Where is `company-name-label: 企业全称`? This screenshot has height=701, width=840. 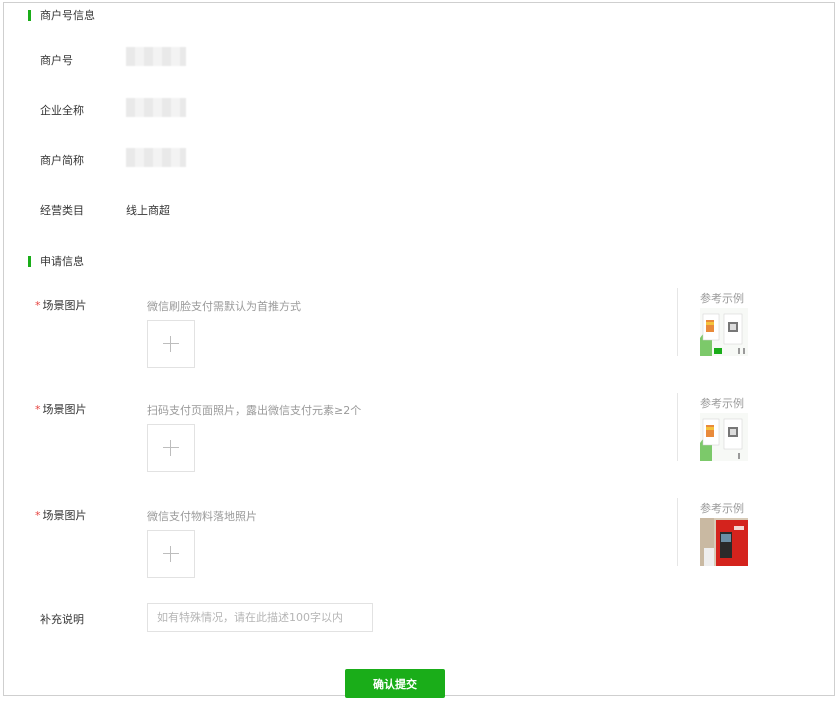
company-name-label: 企业全称 is located at coordinates (62, 110).